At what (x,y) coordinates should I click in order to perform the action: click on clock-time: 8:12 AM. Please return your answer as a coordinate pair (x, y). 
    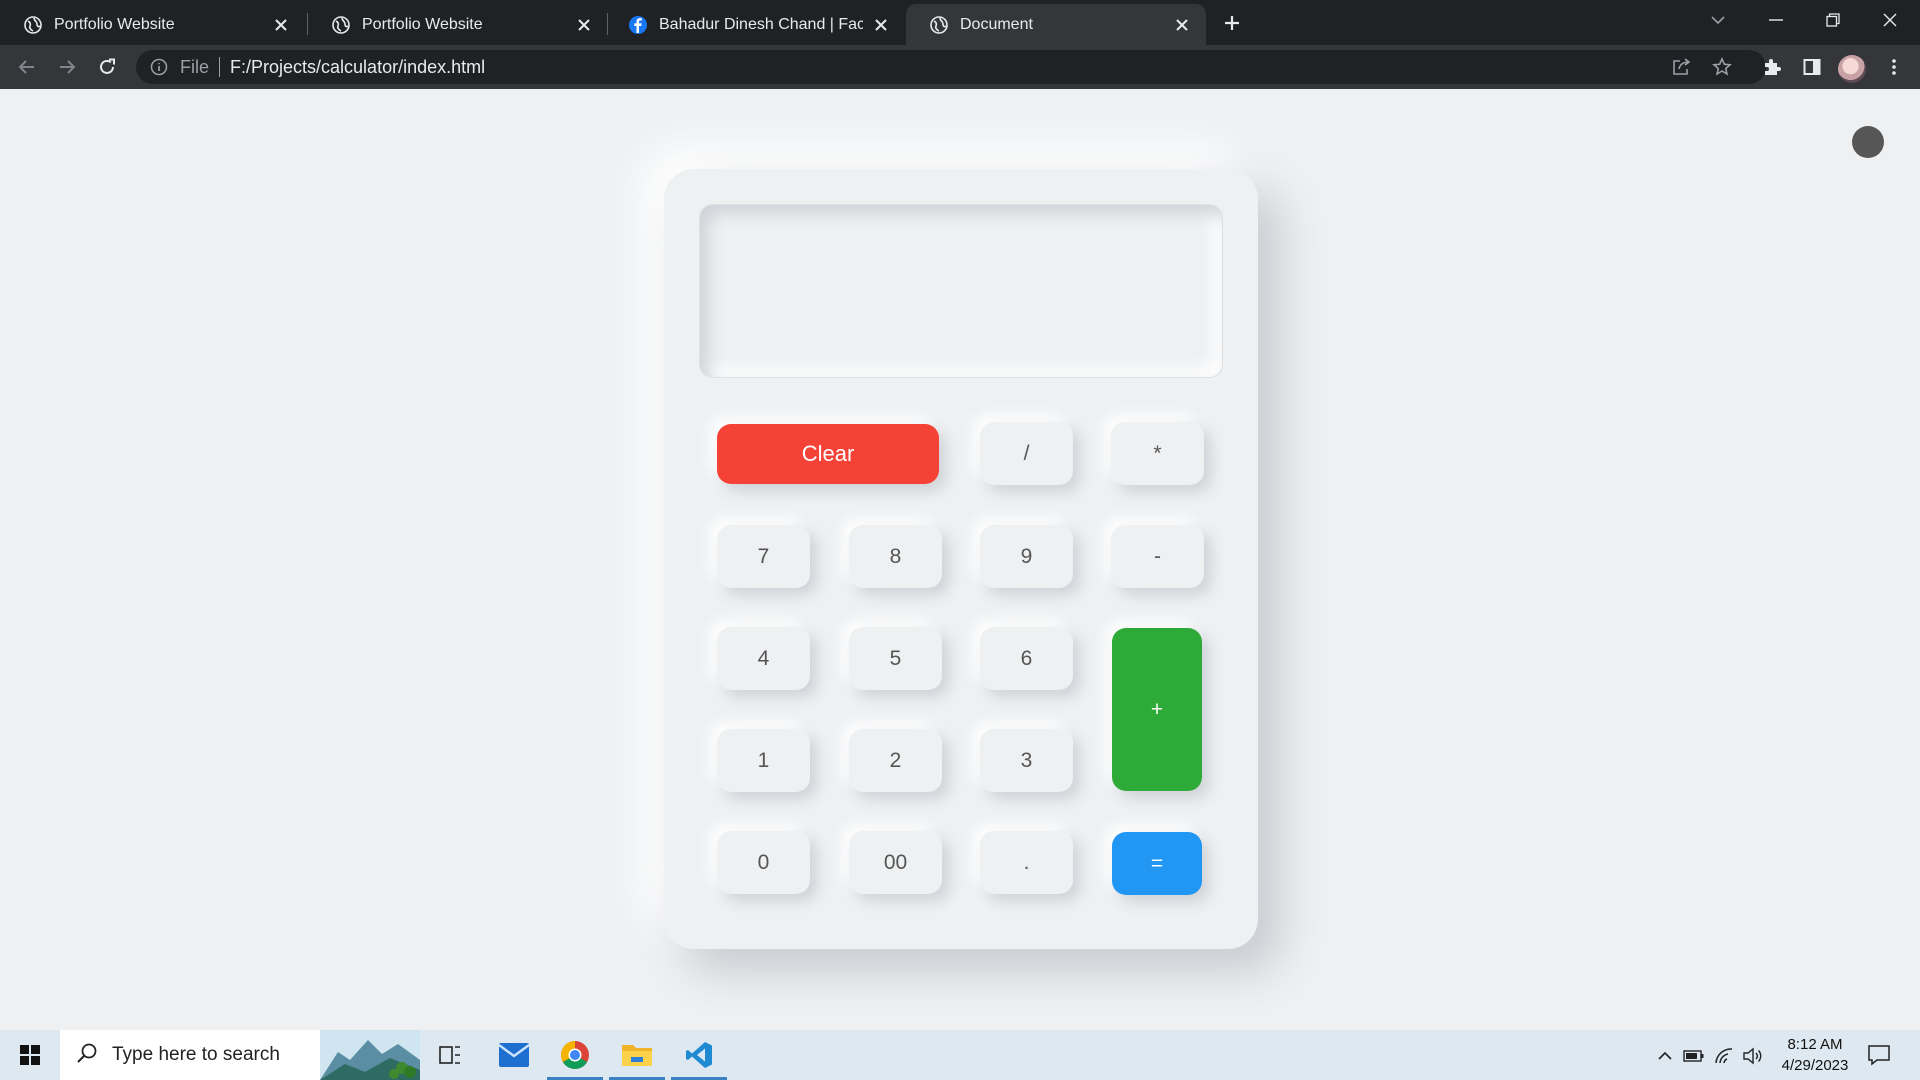
    Looking at the image, I should click on (1815, 1044).